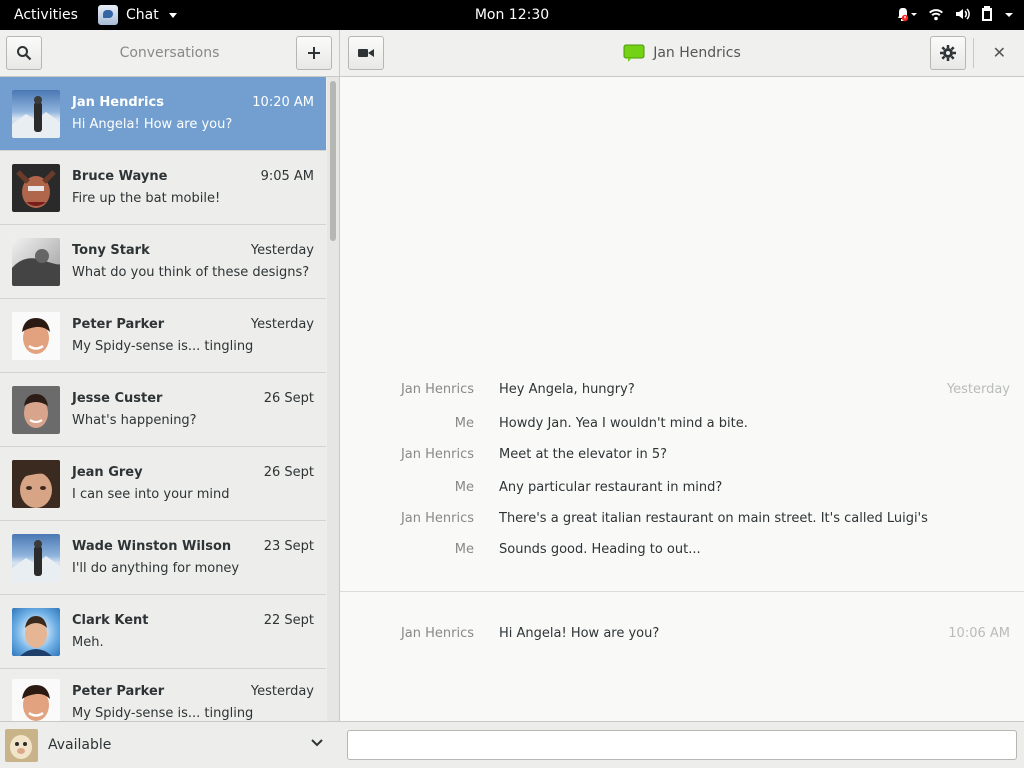 The width and height of the screenshot is (1024, 768). Describe the element at coordinates (120, 176) in the screenshot. I see `contact-name: Bruce Wayne` at that location.